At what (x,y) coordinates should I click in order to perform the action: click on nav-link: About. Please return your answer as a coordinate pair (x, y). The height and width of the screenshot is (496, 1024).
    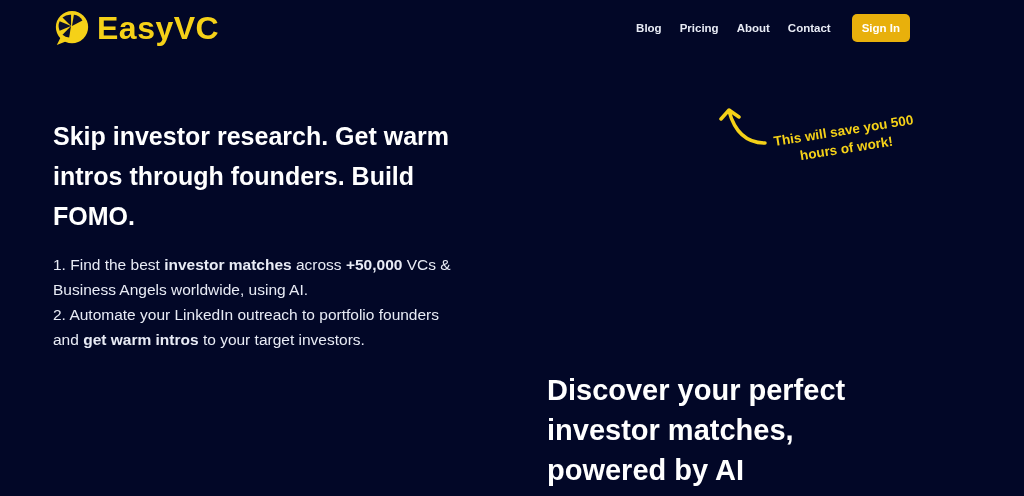
    Looking at the image, I should click on (753, 28).